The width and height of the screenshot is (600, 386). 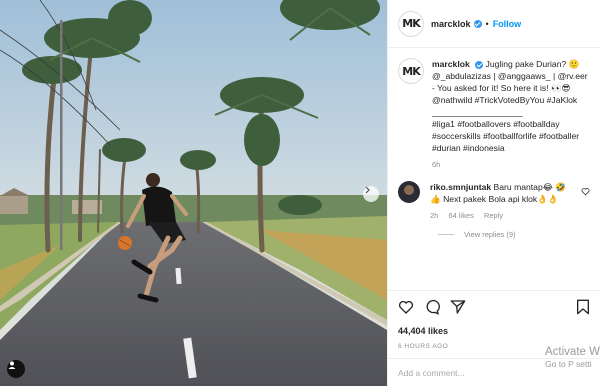 What do you see at coordinates (585, 191) in the screenshot?
I see `comment-heart-icon` at bounding box center [585, 191].